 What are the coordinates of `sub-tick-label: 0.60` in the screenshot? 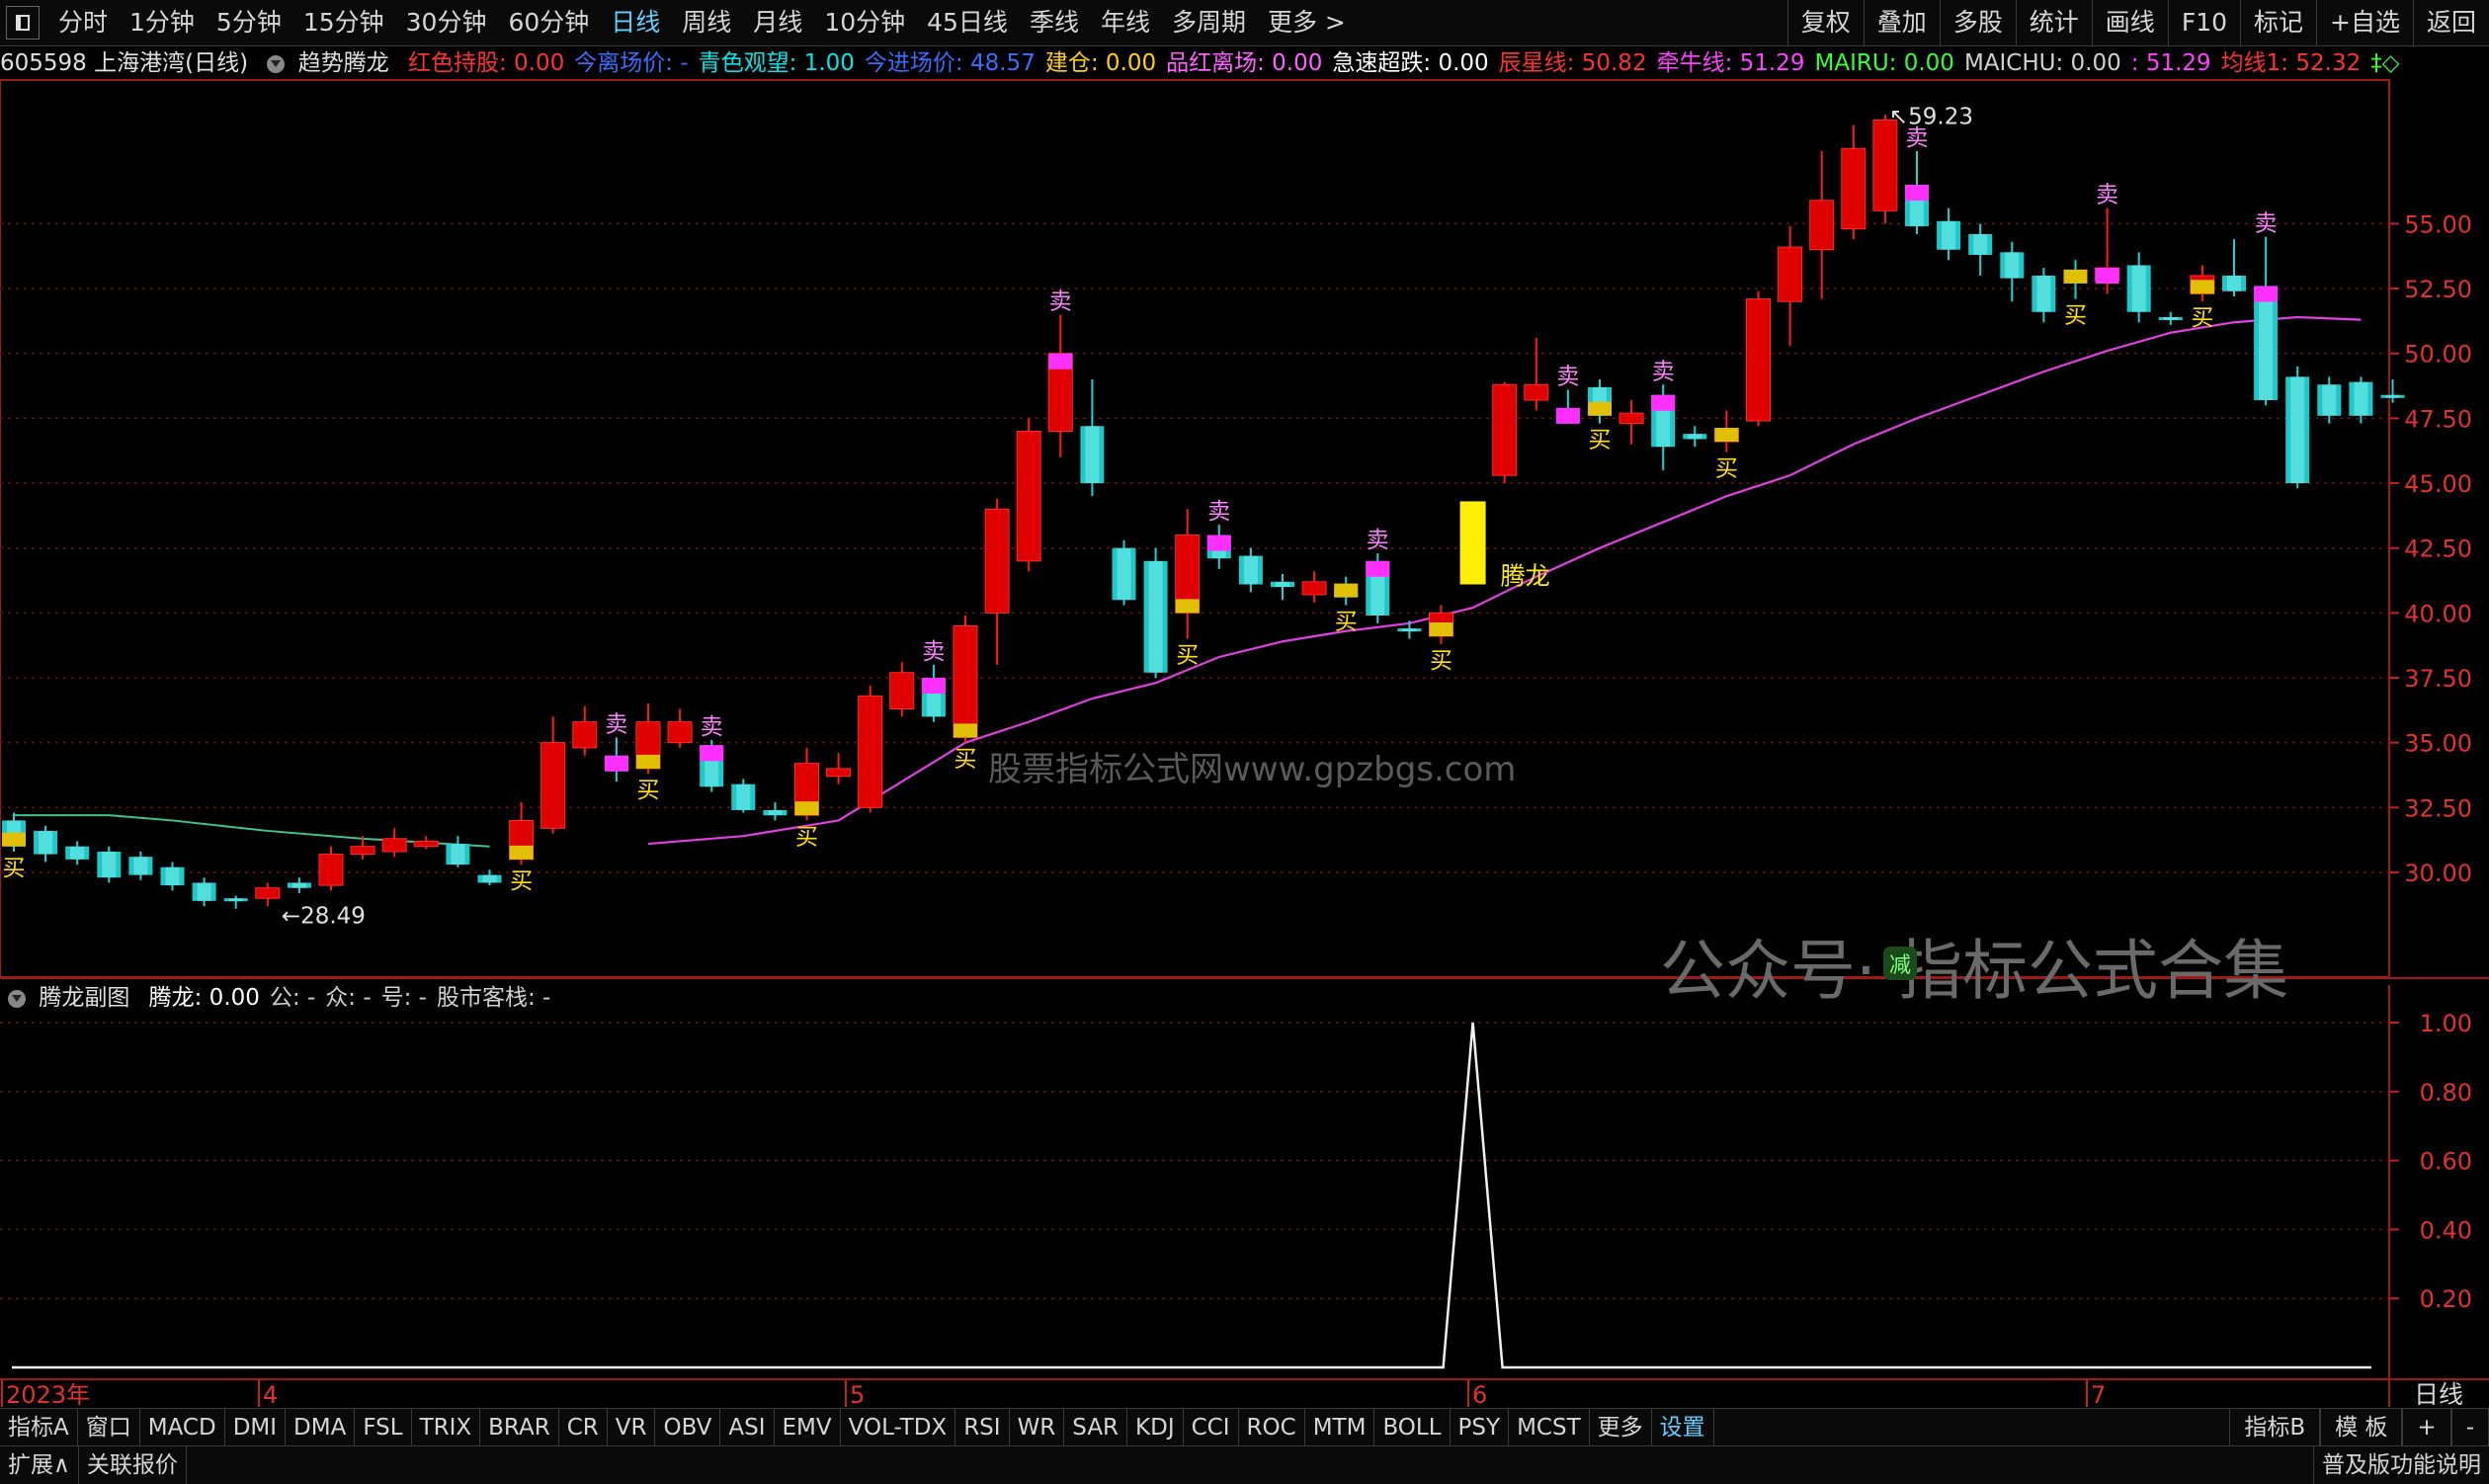 It's located at (2446, 1162).